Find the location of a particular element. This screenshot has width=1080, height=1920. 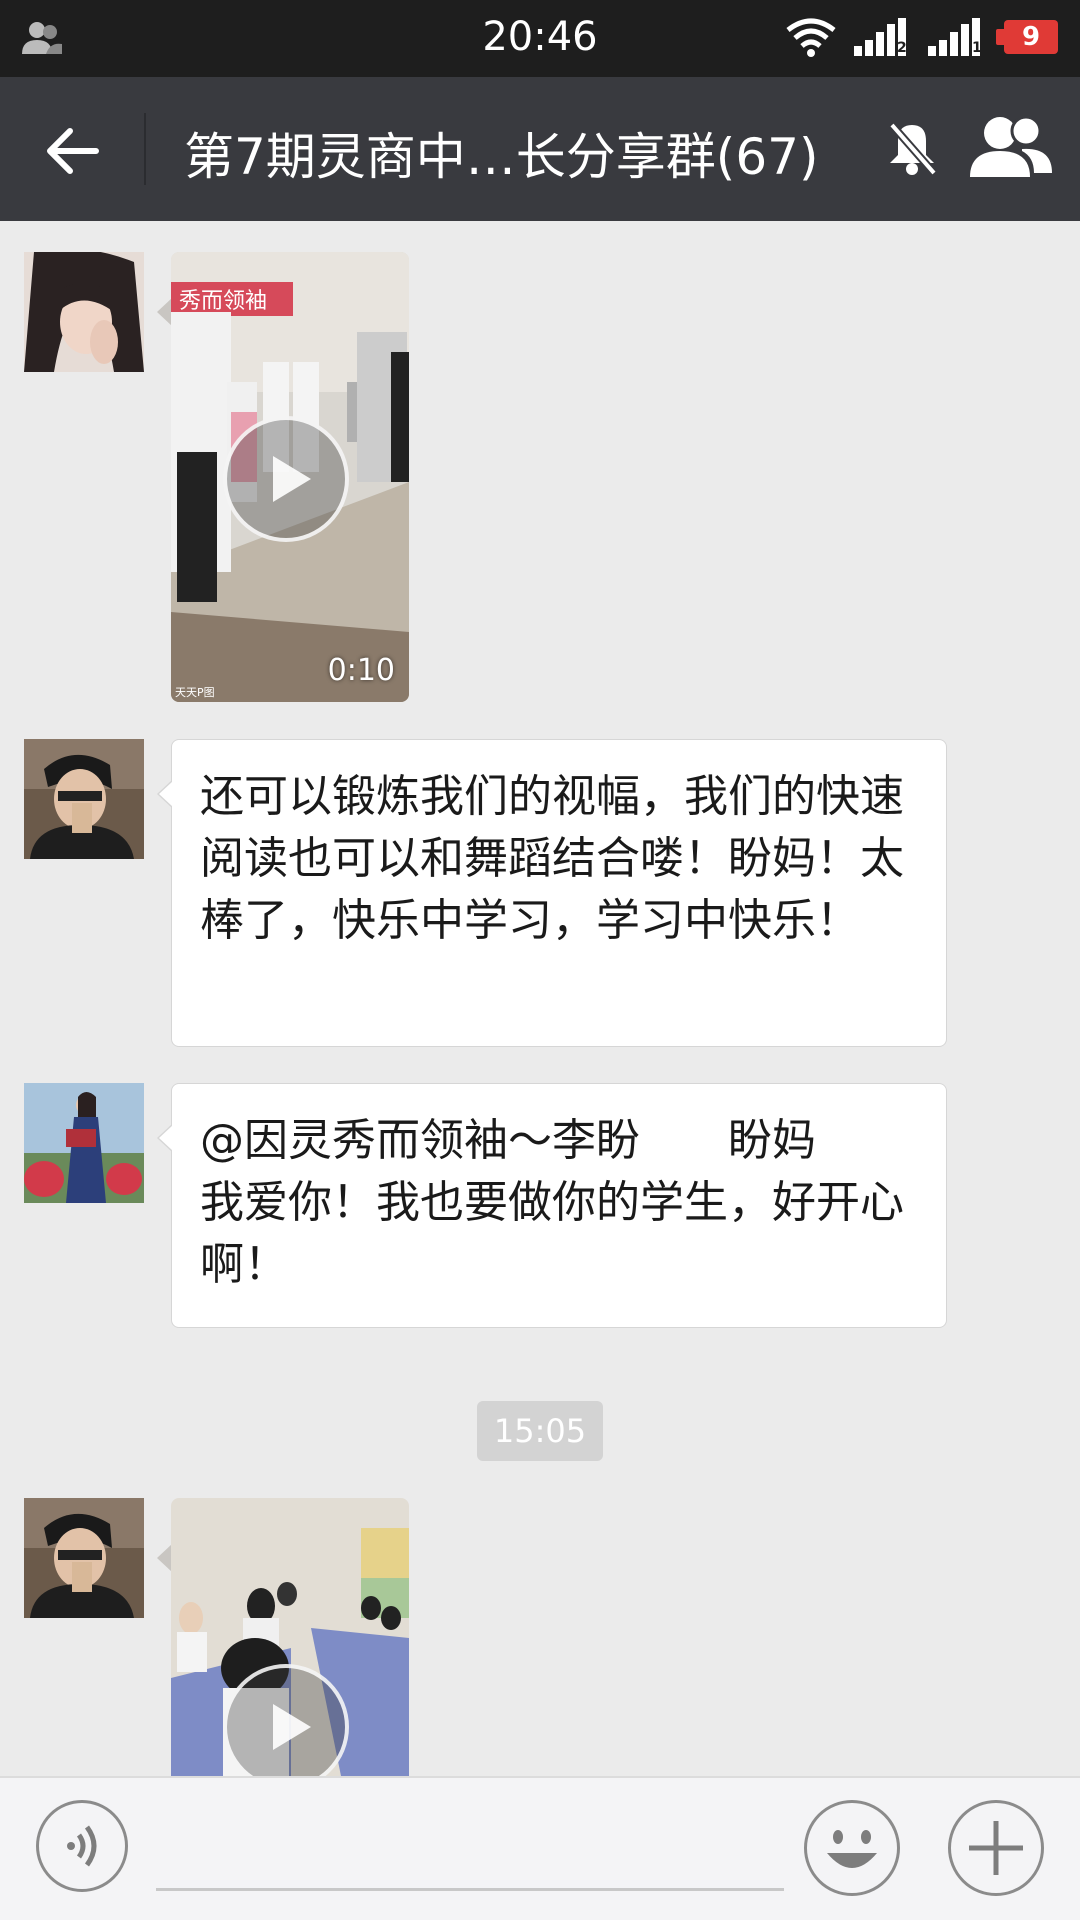

battery-tip is located at coordinates (1000, 37).